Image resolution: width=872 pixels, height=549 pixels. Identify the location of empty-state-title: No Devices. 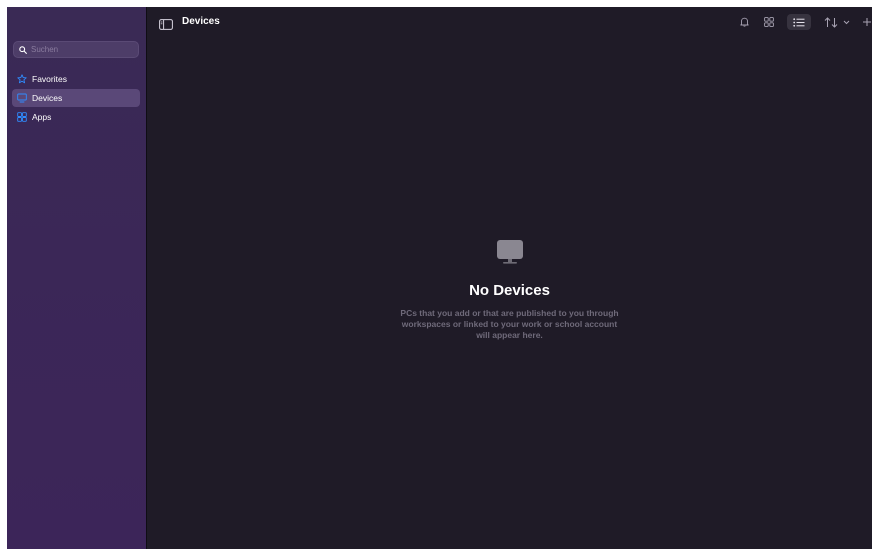
(509, 290).